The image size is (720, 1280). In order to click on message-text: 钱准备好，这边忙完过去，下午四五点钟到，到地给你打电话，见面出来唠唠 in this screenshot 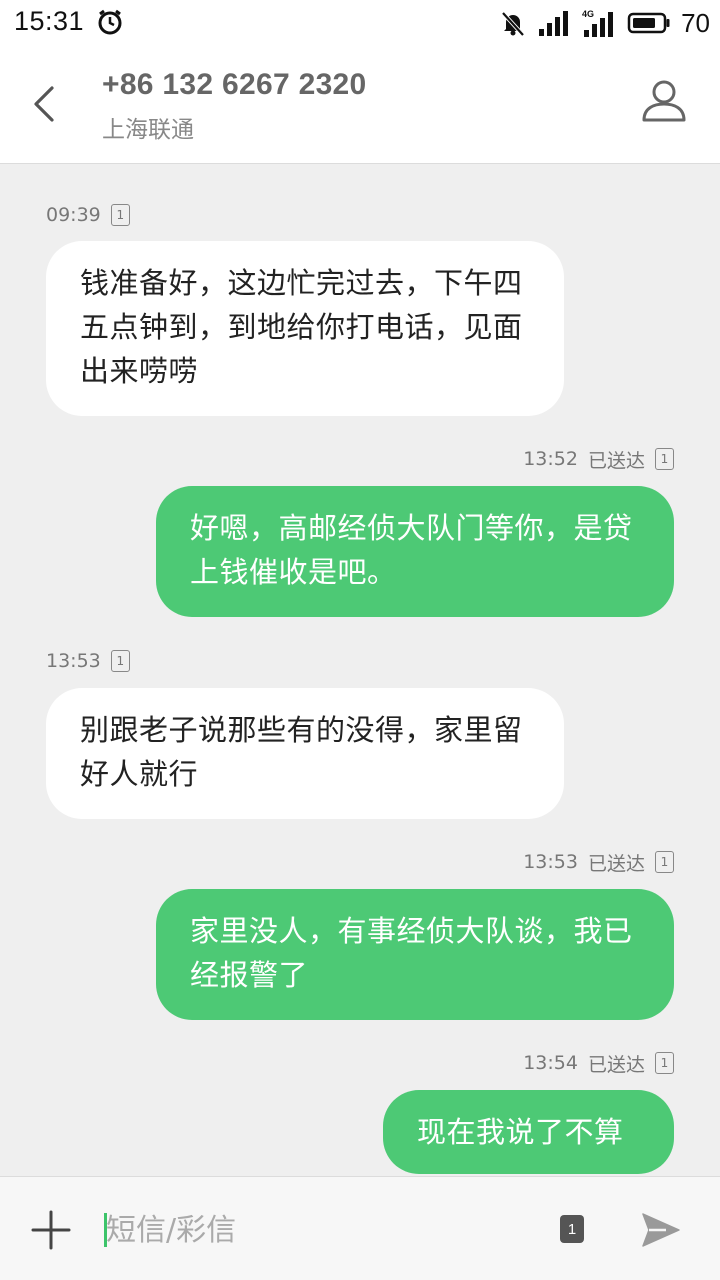, I will do `click(301, 327)`.